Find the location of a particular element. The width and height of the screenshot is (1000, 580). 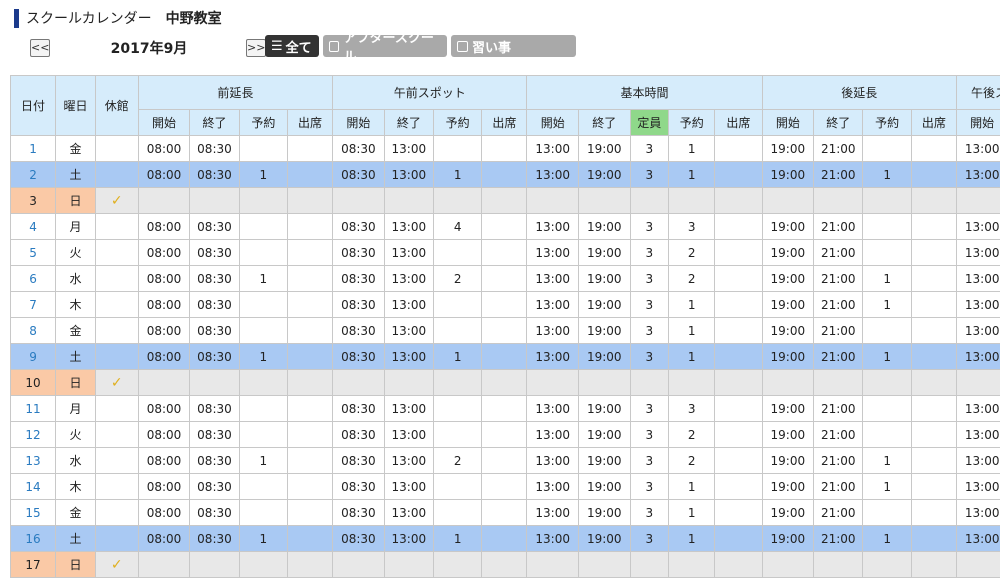

cell-date: 1 is located at coordinates (33, 148).